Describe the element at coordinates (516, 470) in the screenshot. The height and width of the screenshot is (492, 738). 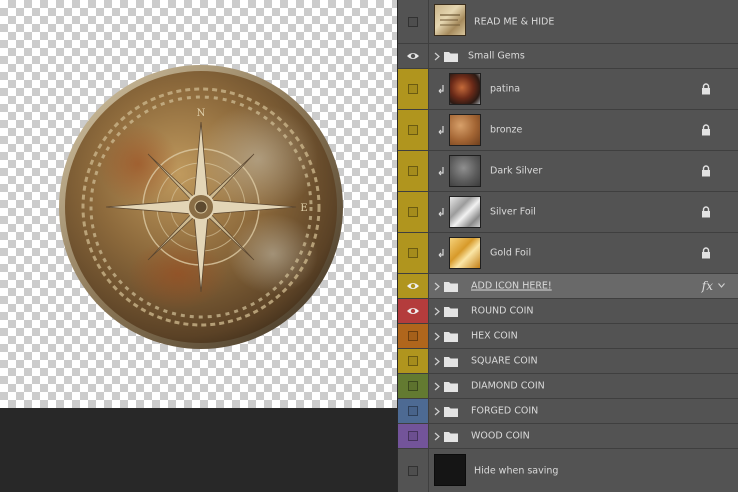
I see `layer-name: Hide when saving` at that location.